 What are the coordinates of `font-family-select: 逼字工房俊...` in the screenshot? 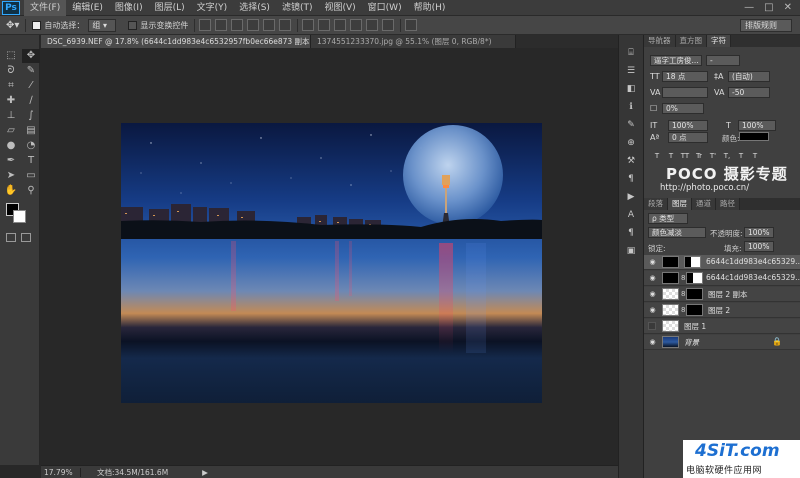 It's located at (676, 60).